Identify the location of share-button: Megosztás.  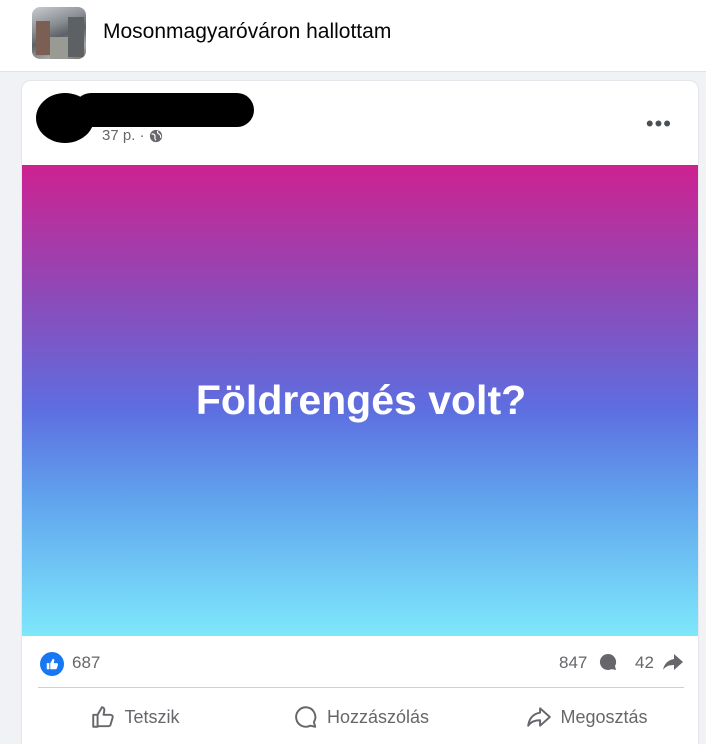
(586, 716).